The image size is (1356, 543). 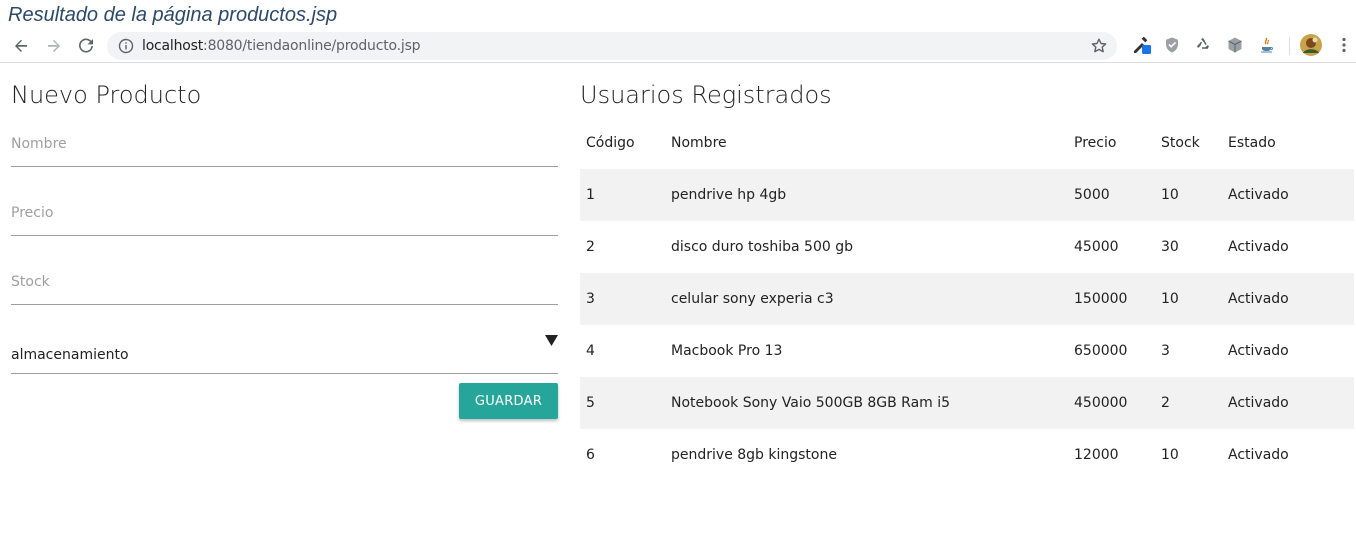 What do you see at coordinates (312, 46) in the screenshot?
I see `url-path: :8080/tiendaonline/producto.jsp` at bounding box center [312, 46].